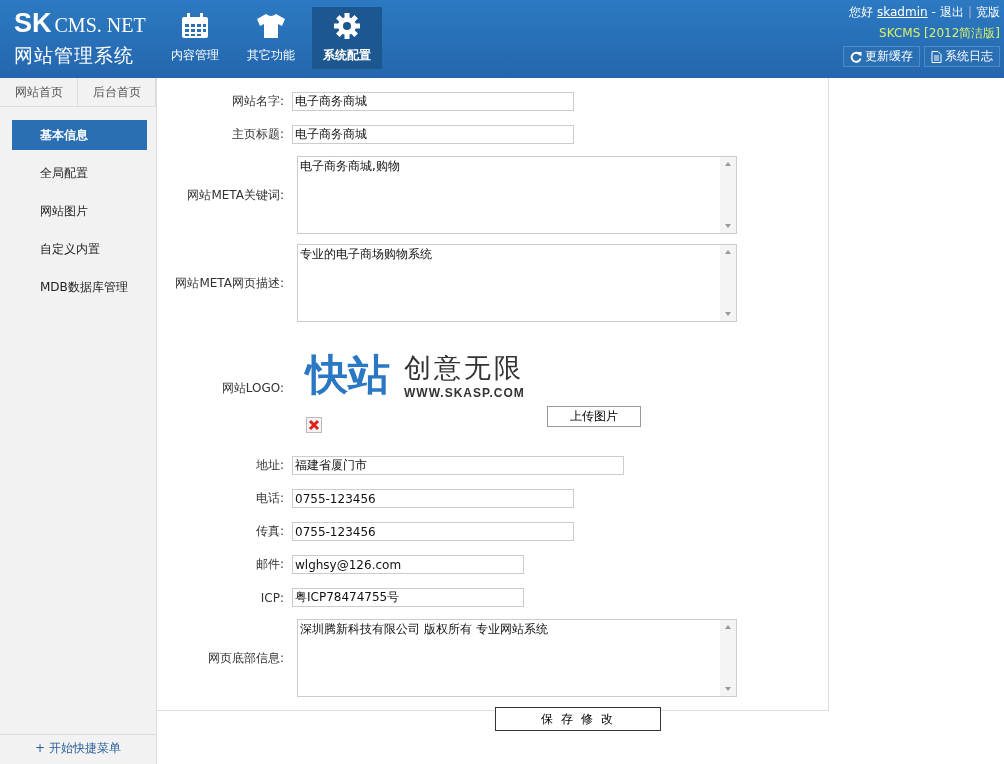 This screenshot has width=1004, height=764. What do you see at coordinates (257, 101) in the screenshot?
I see `field-label: 网站名字:` at bounding box center [257, 101].